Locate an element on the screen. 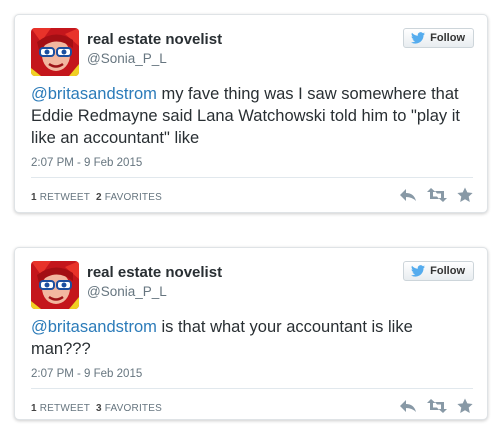 This screenshot has width=500, height=434. favorite-stat: 2 FAVORITES is located at coordinates (129, 197).